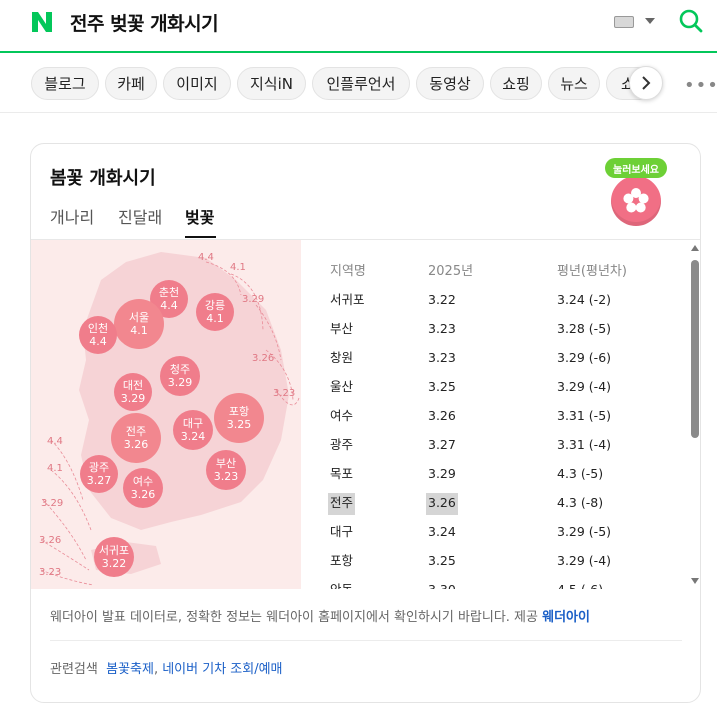 The image size is (717, 703). Describe the element at coordinates (215, 312) in the screenshot. I see `map-bubble-gangneung: 강릉 4.1` at that location.